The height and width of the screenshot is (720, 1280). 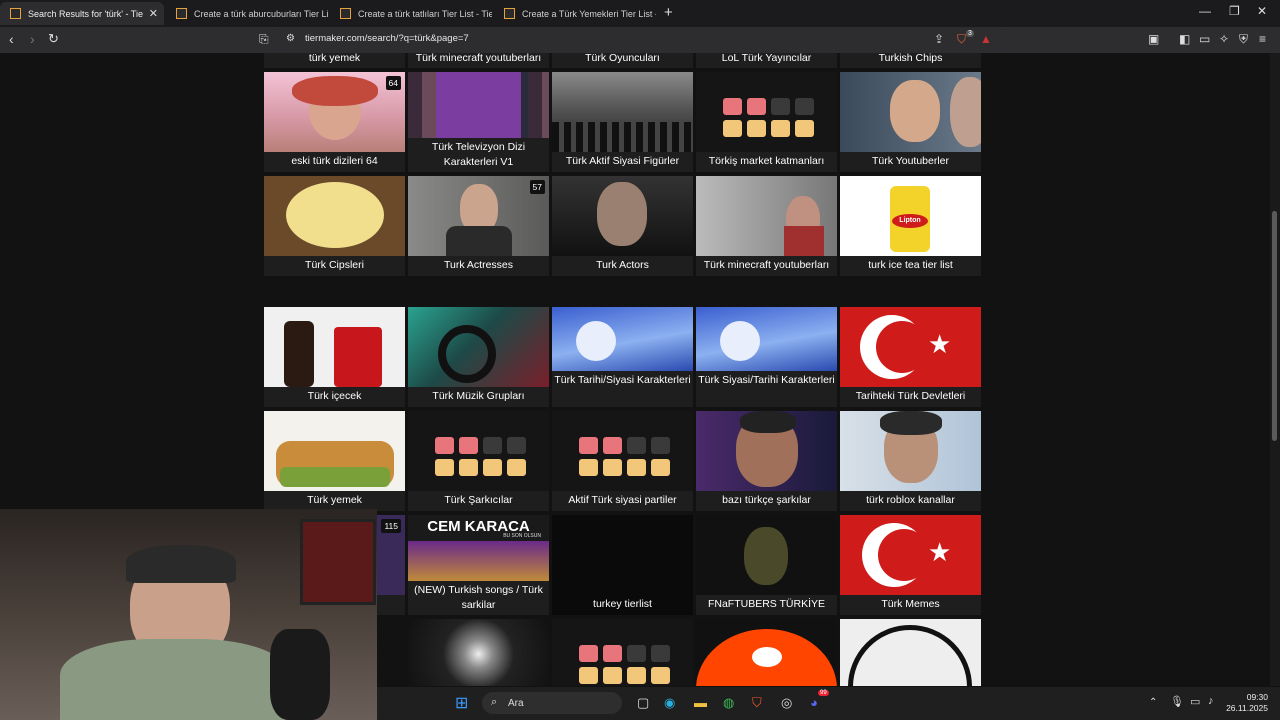 What do you see at coordinates (478, 60) in the screenshot?
I see `tierlist-label-partial: Türk minecraft youtuberları` at bounding box center [478, 60].